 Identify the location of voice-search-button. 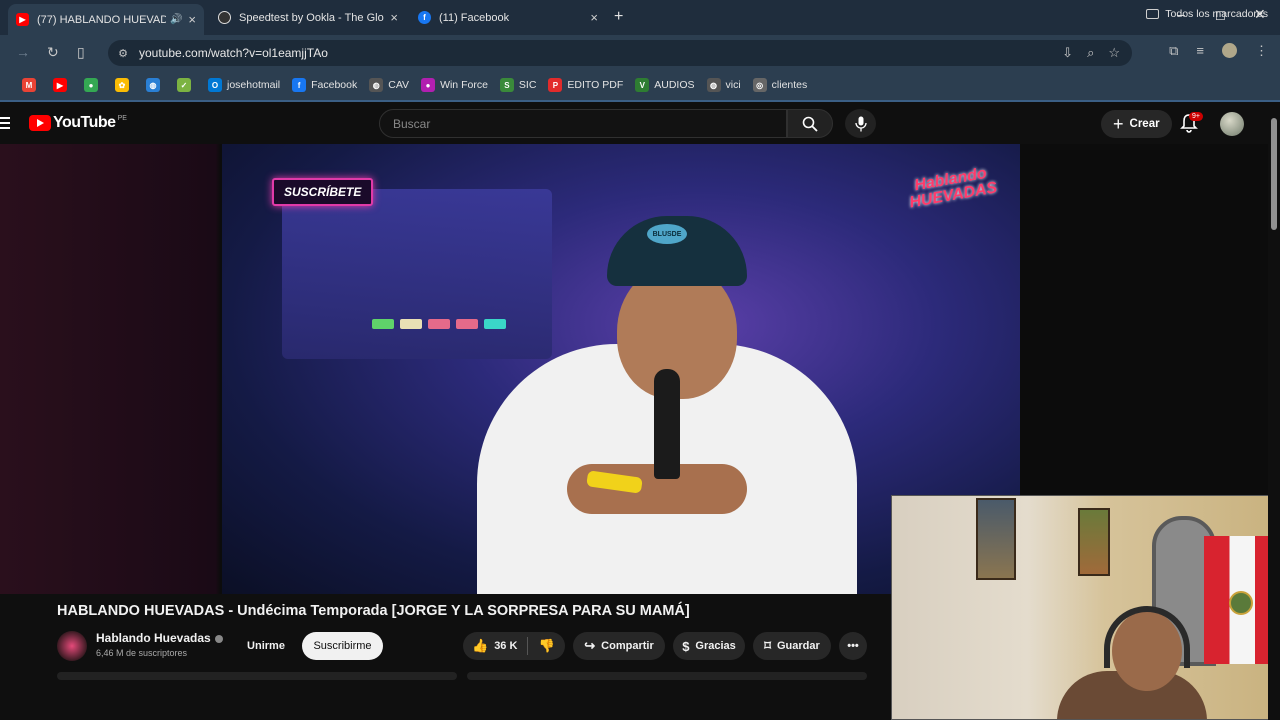
(860, 123).